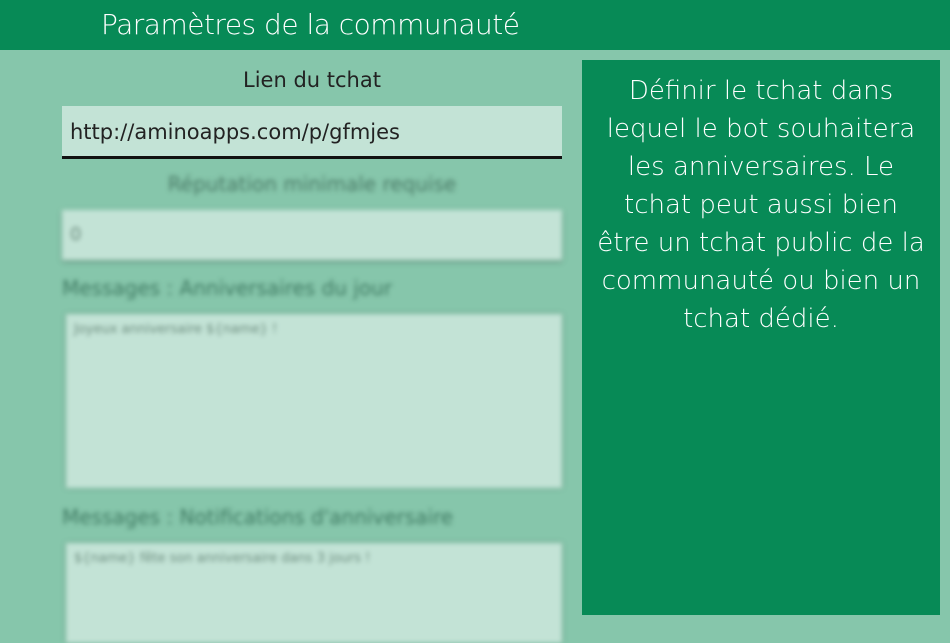 This screenshot has height=643, width=950. What do you see at coordinates (312, 235) in the screenshot?
I see `min-reputation-input: 0` at bounding box center [312, 235].